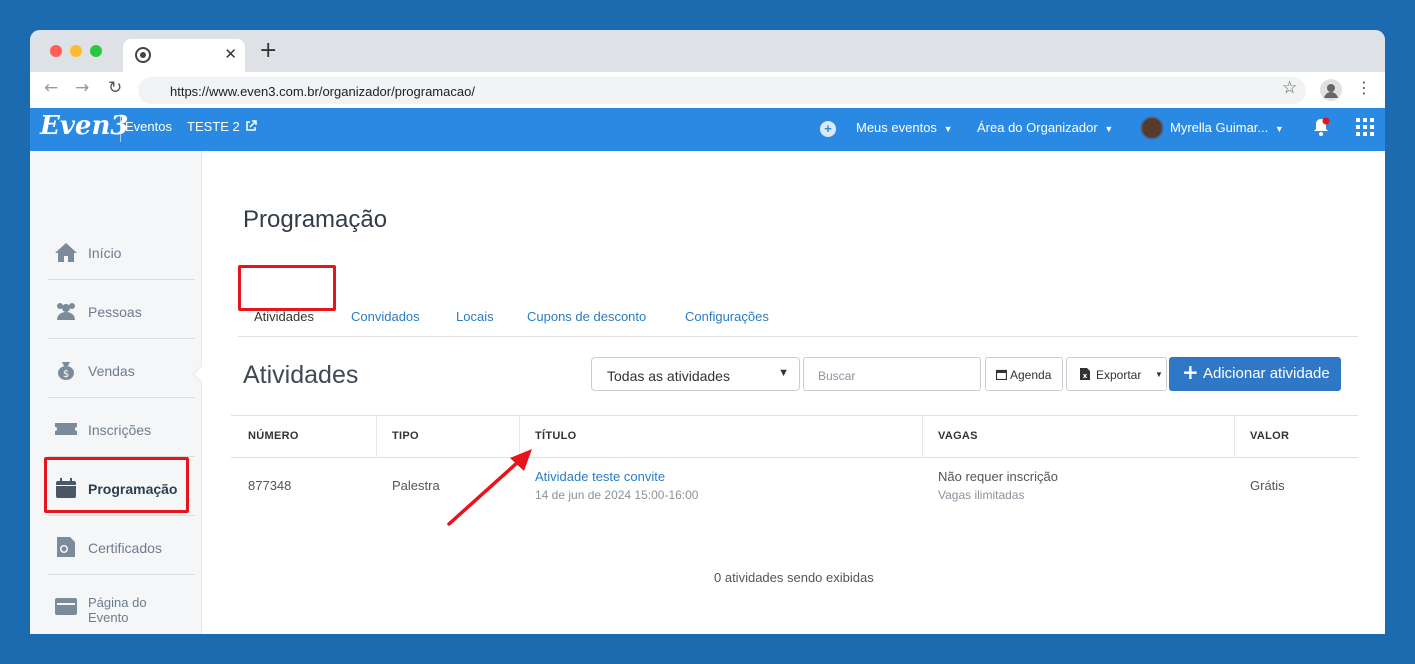  I want to click on sidebar-item-label: Pessoas, so click(115, 312).